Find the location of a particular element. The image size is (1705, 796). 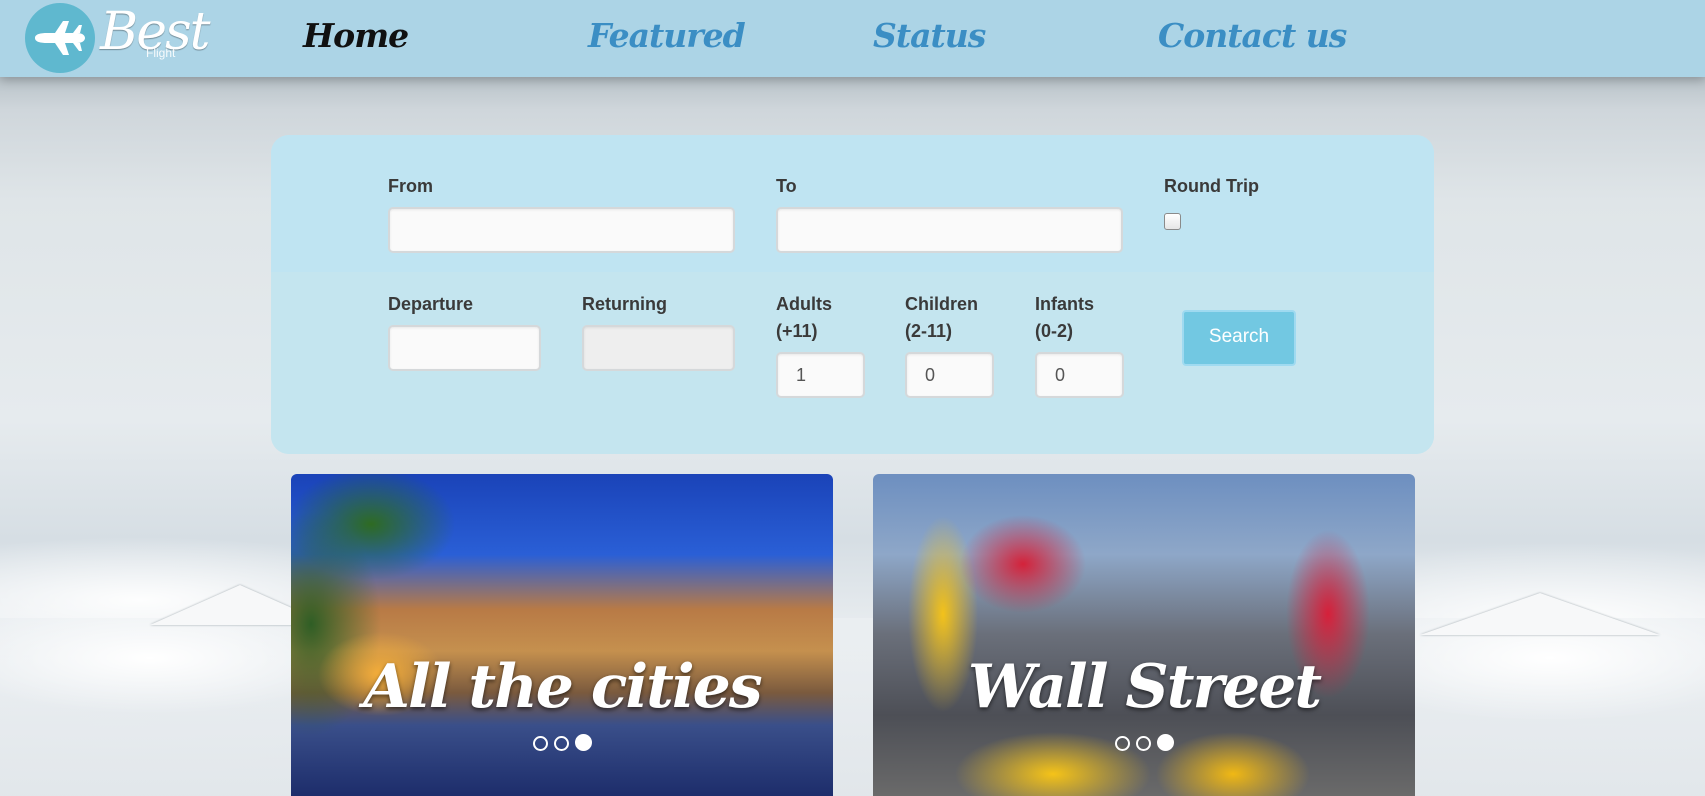

adults-label-range: (+11) is located at coordinates (797, 331).